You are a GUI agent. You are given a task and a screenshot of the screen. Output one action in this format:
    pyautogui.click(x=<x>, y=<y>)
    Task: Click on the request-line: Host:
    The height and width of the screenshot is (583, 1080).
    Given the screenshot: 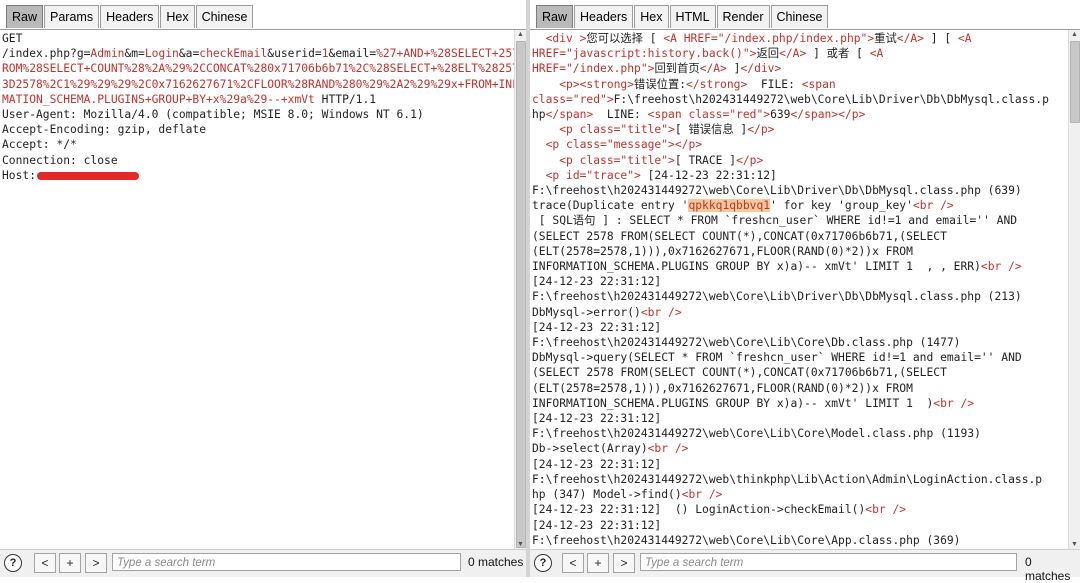 What is the action you would take?
    pyautogui.click(x=258, y=175)
    